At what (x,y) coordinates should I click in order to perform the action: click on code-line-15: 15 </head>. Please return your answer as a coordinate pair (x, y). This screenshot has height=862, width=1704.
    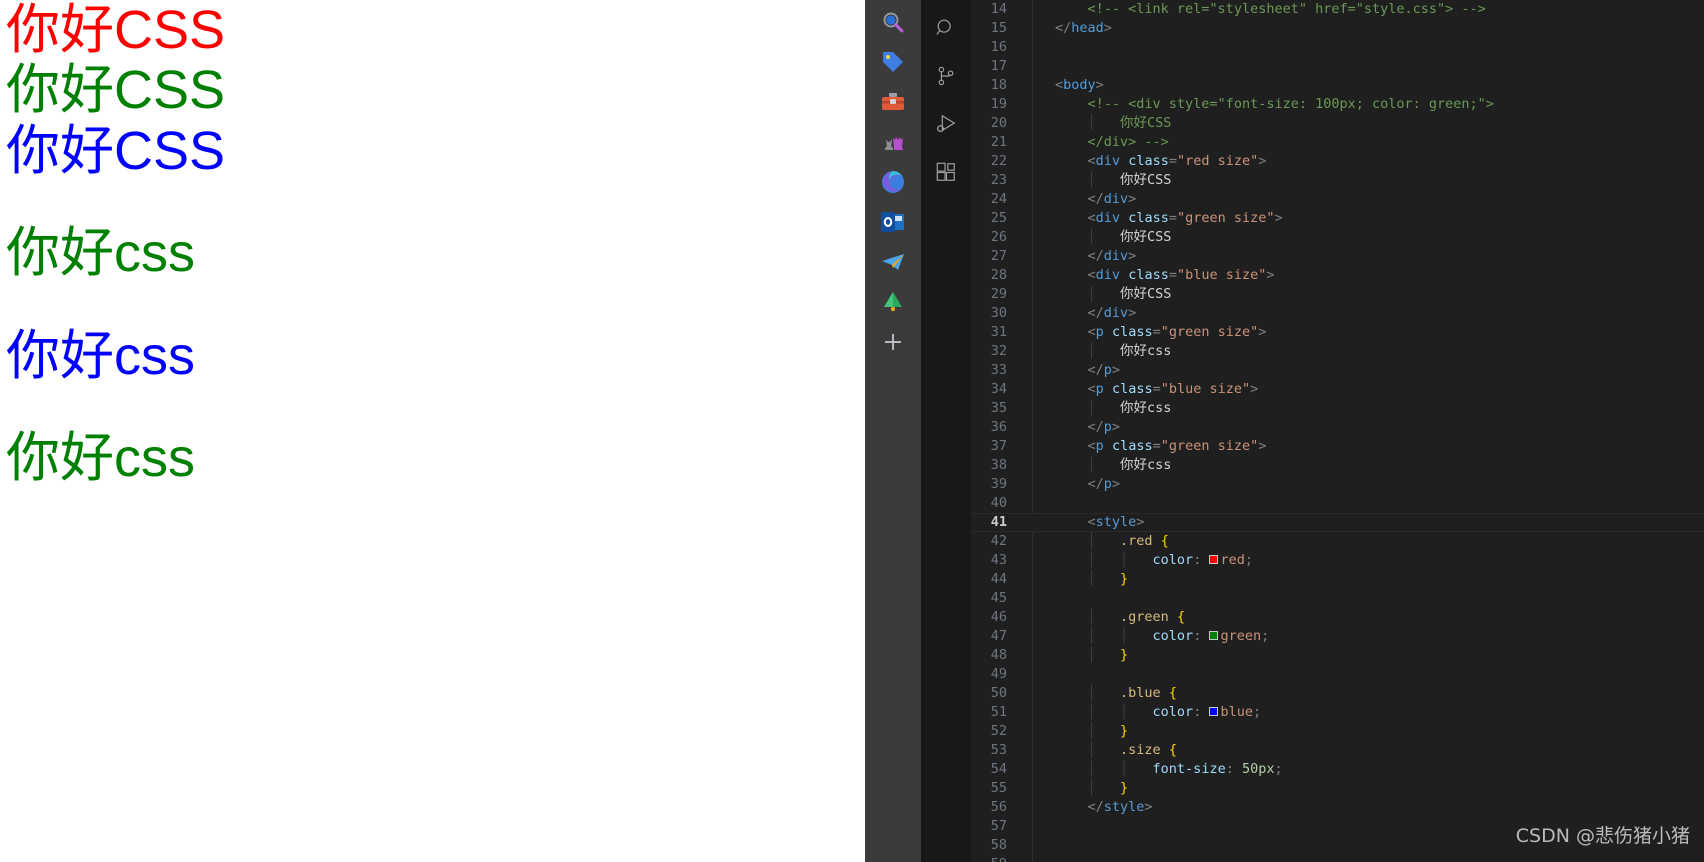
    Looking at the image, I should click on (1337, 28).